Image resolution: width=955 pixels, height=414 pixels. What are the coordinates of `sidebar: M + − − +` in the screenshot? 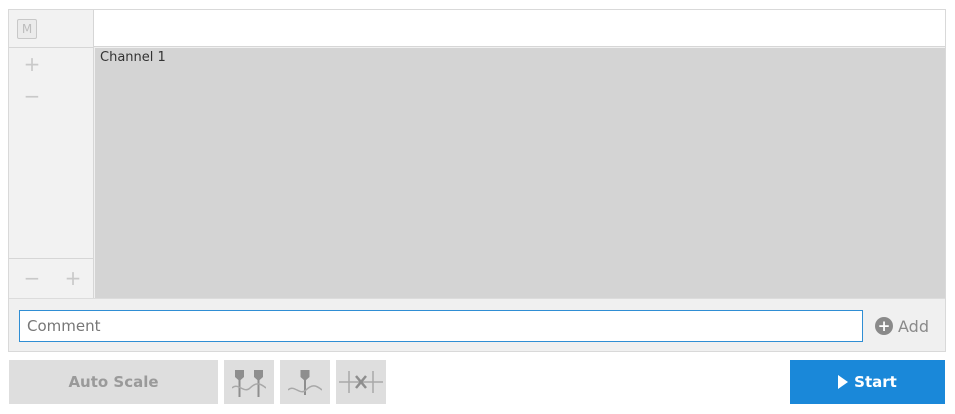 It's located at (51, 154).